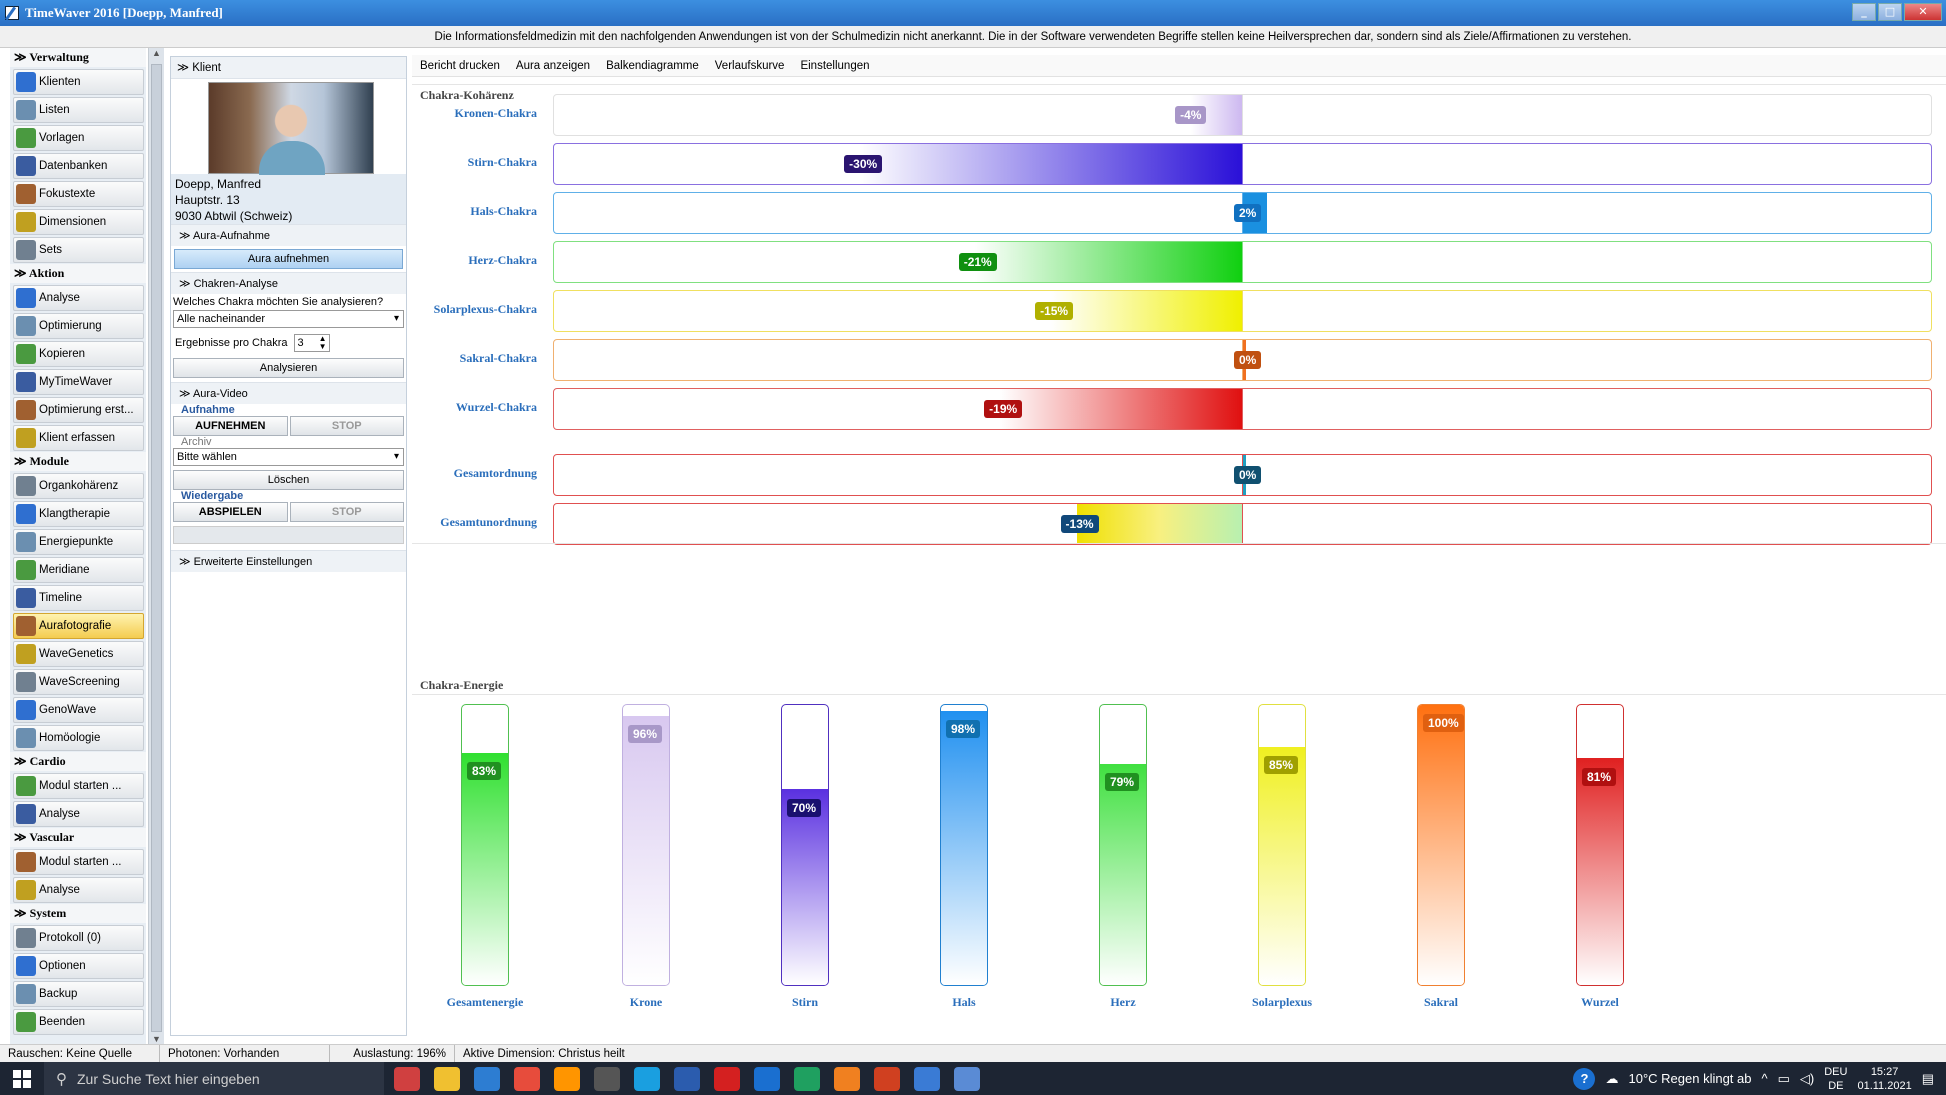 This screenshot has height=1095, width=1946. What do you see at coordinates (78, 250) in the screenshot?
I see `nav-item-verwaltung-6: Sets` at bounding box center [78, 250].